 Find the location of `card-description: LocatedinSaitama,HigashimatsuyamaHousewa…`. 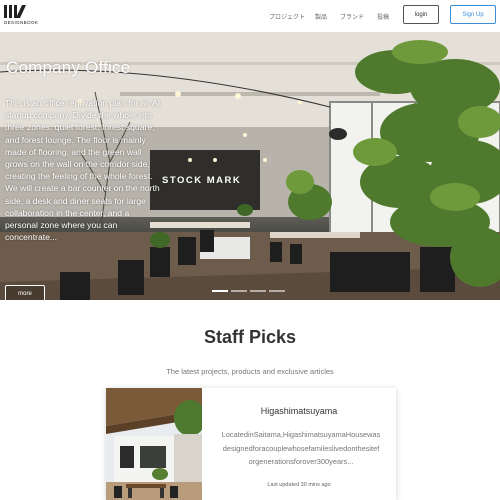

card-description: LocatedinSaitama,HigashimatsuyamaHousewa… is located at coordinates (301, 448).